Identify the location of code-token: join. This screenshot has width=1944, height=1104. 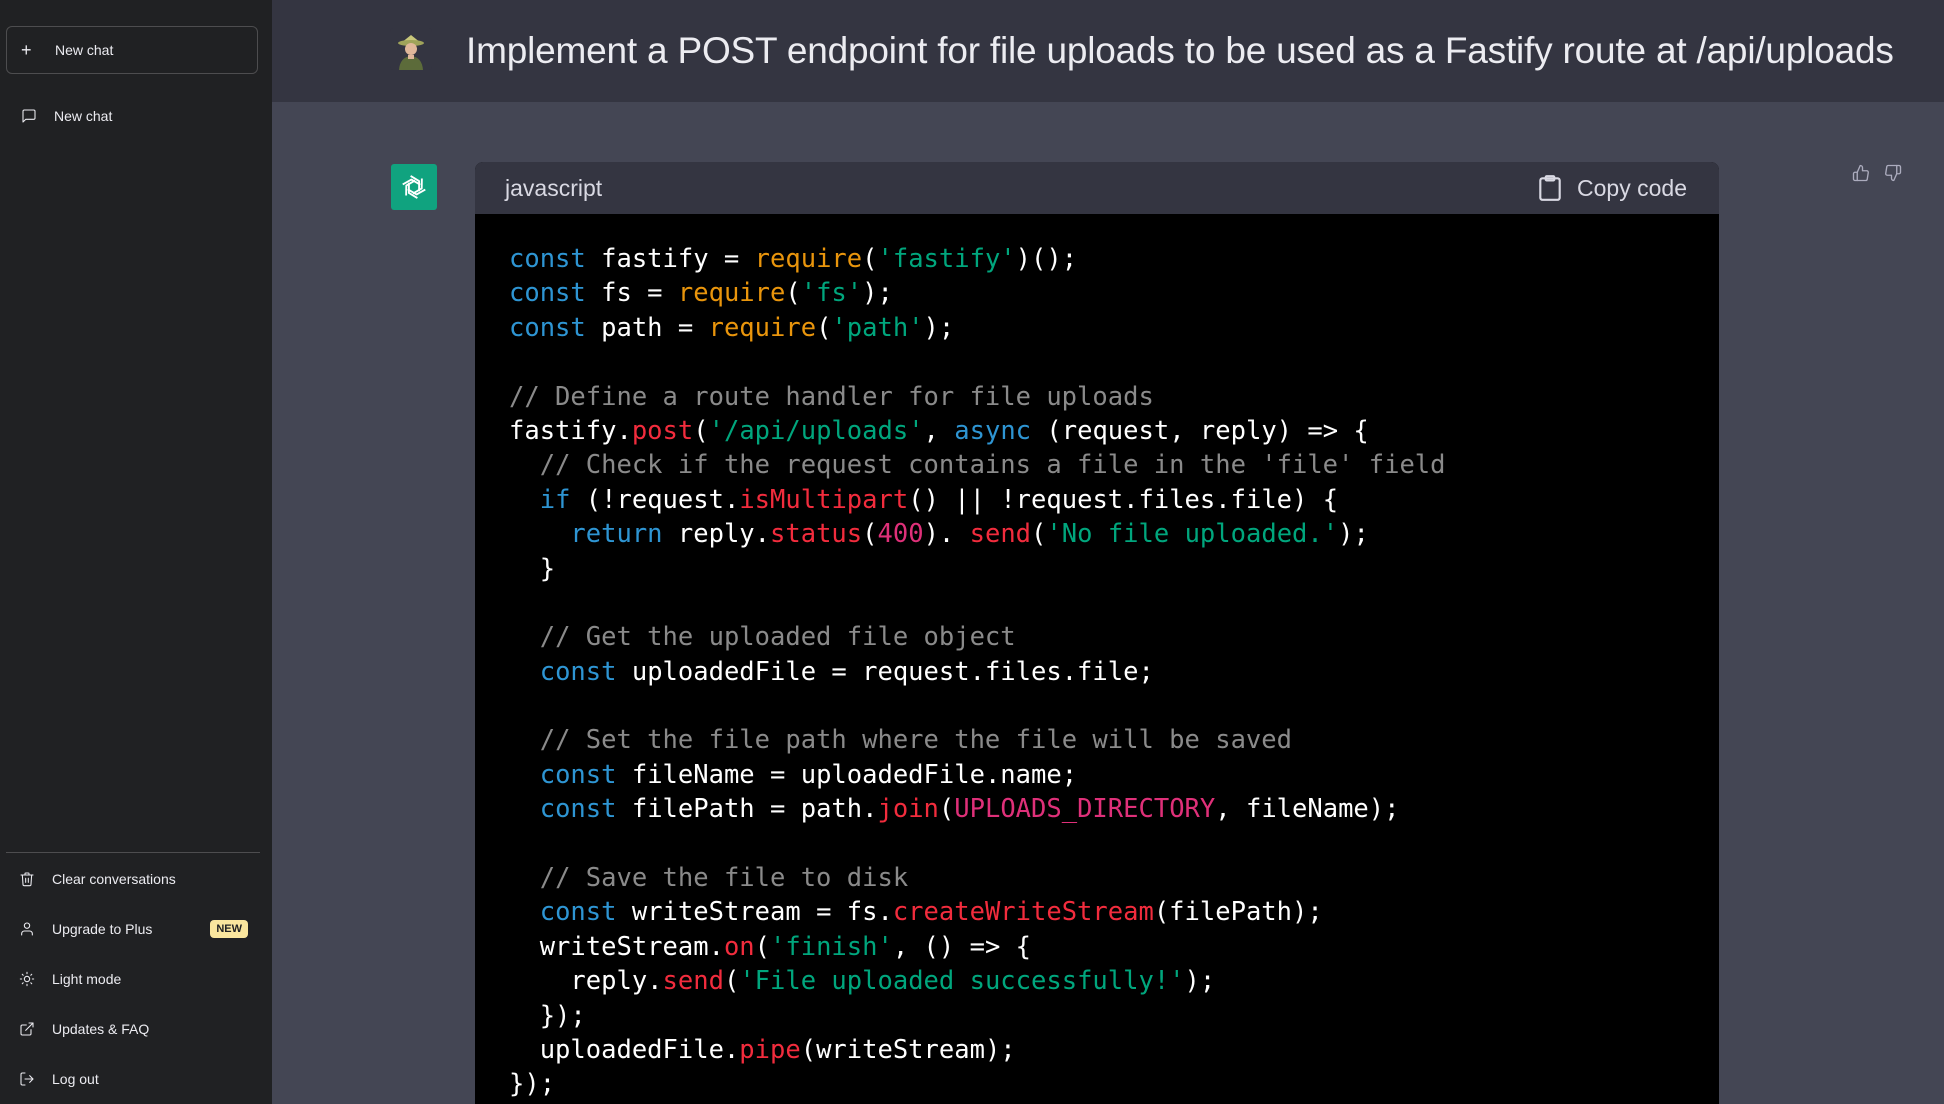
(908, 809).